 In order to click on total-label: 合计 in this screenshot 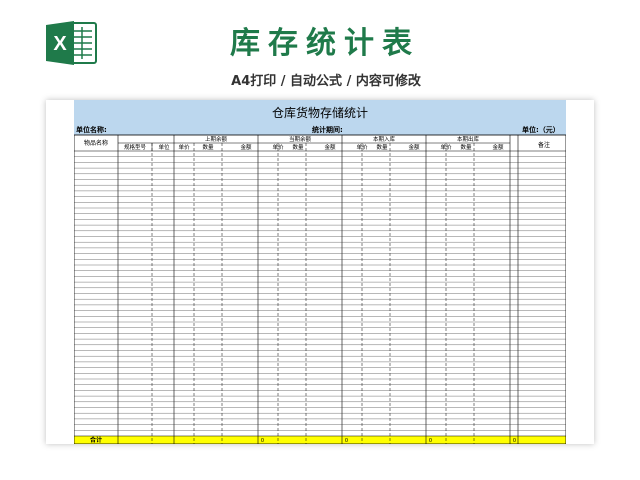, I will do `click(96, 440)`.